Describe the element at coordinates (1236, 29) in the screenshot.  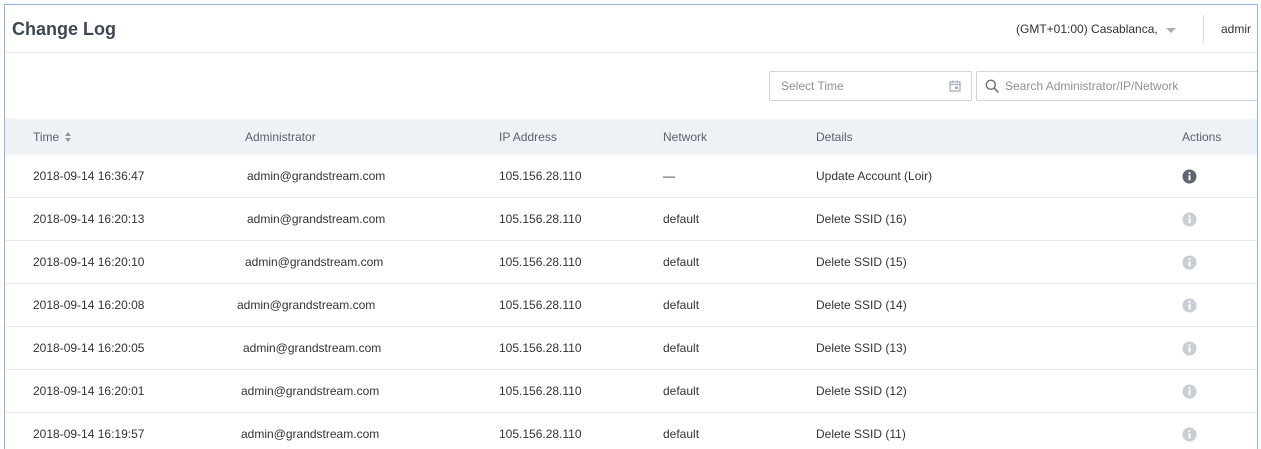
I see `user-menu: admir` at that location.